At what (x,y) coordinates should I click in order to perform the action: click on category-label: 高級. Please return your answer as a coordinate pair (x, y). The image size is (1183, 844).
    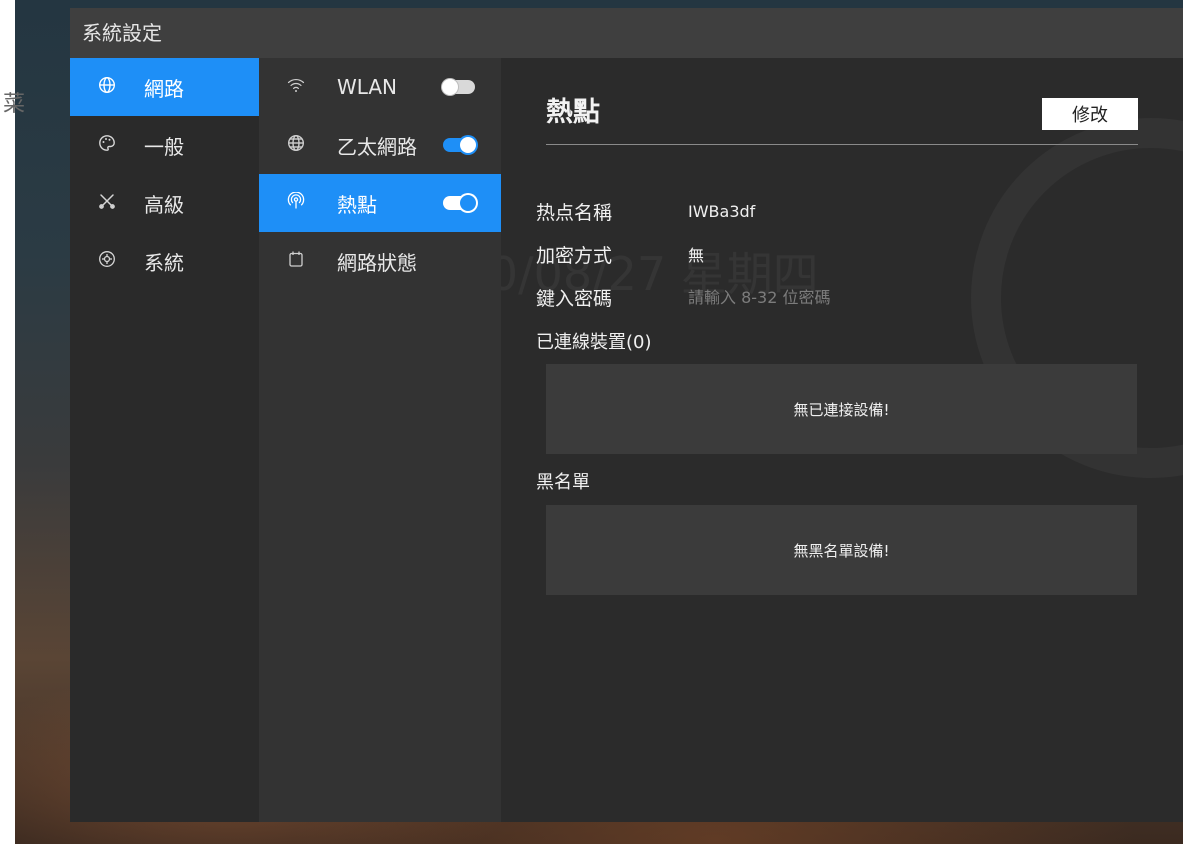
    Looking at the image, I should click on (164, 204).